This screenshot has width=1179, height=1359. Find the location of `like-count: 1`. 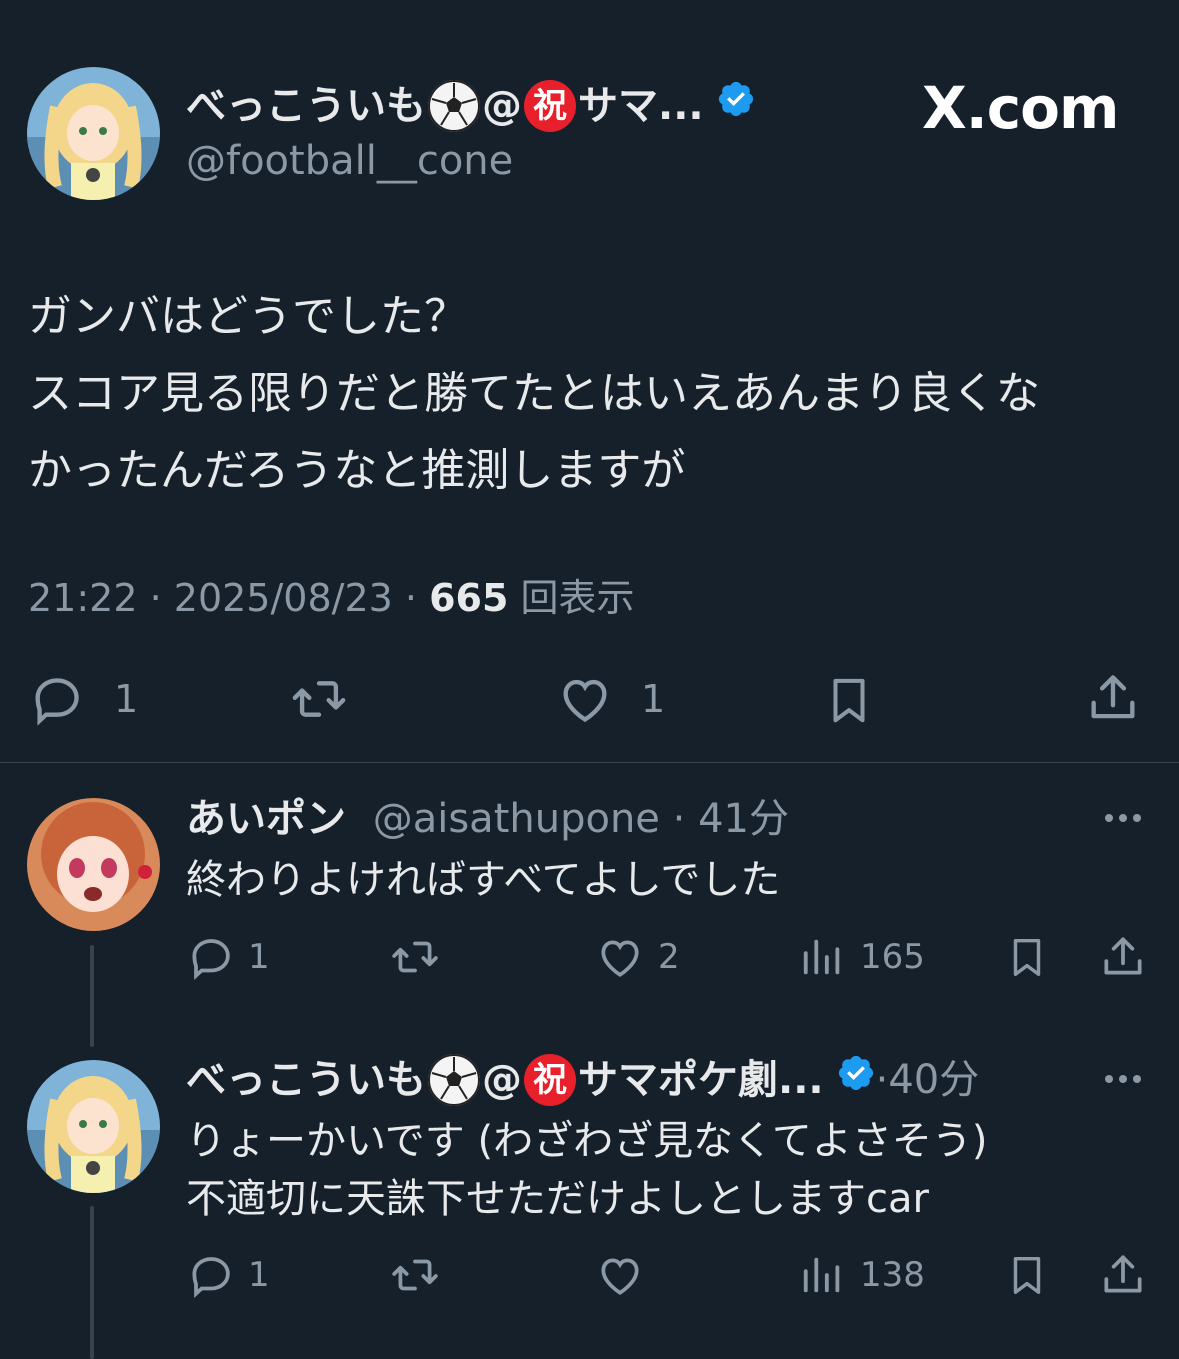

like-count: 1 is located at coordinates (653, 699).